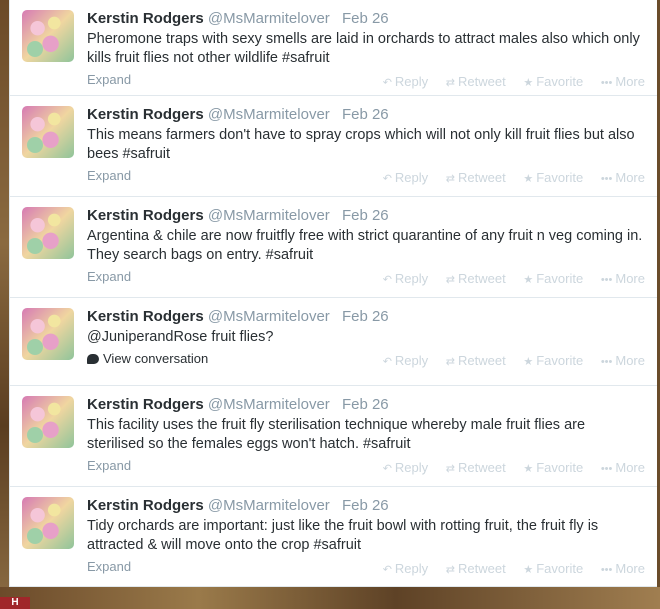 The height and width of the screenshot is (609, 660). Describe the element at coordinates (93, 359) in the screenshot. I see `speech-bubble-icon` at that location.